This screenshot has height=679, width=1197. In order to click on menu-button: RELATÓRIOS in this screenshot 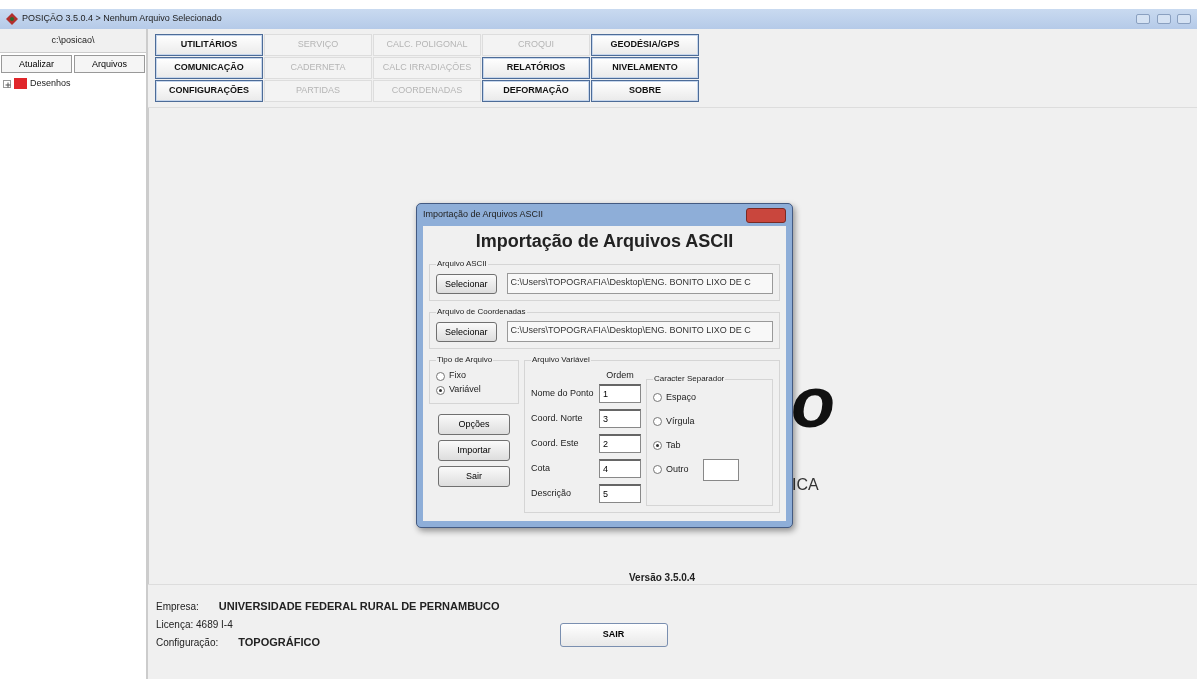, I will do `click(536, 68)`.